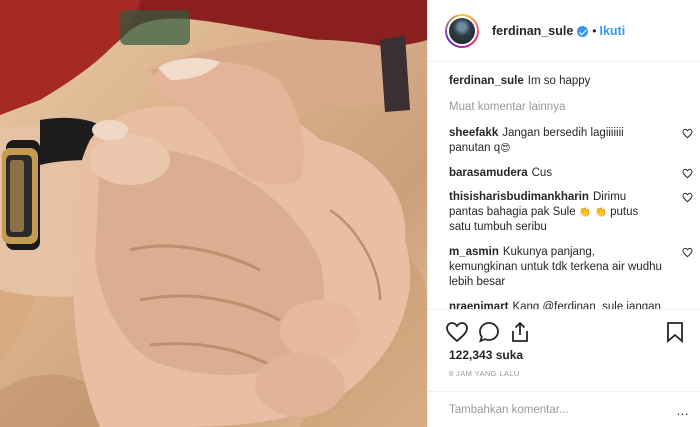 The height and width of the screenshot is (427, 700). I want to click on caption-username: ferdinan_sule, so click(486, 81).